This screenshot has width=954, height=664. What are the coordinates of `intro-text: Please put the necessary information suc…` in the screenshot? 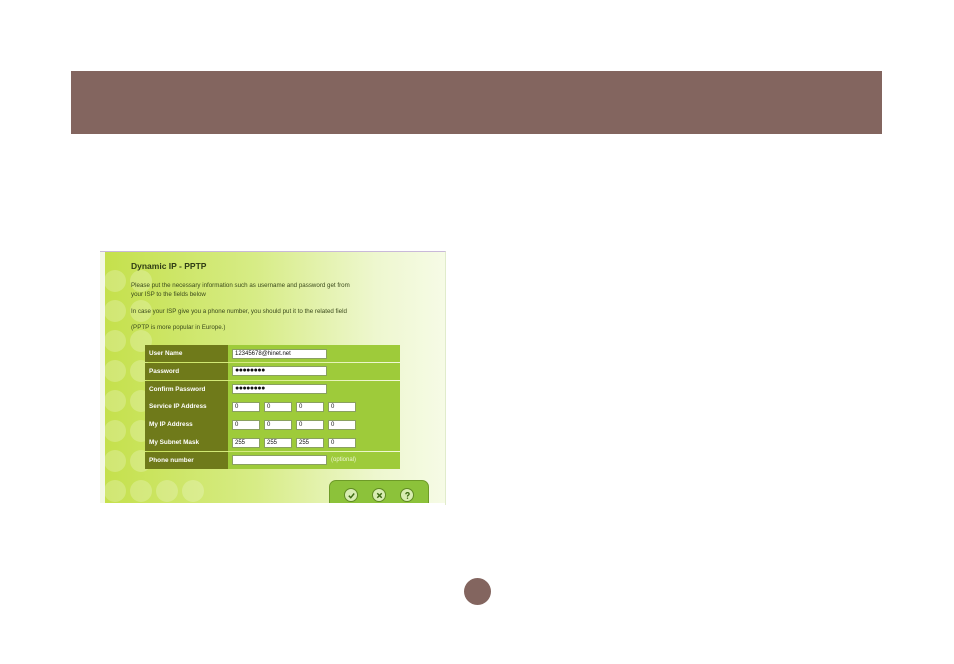 It's located at (276, 290).